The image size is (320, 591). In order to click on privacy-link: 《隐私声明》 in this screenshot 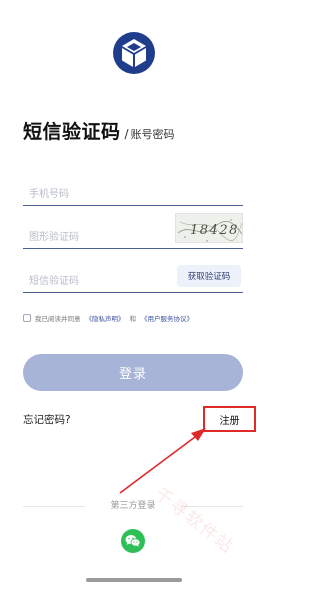, I will do `click(105, 318)`.